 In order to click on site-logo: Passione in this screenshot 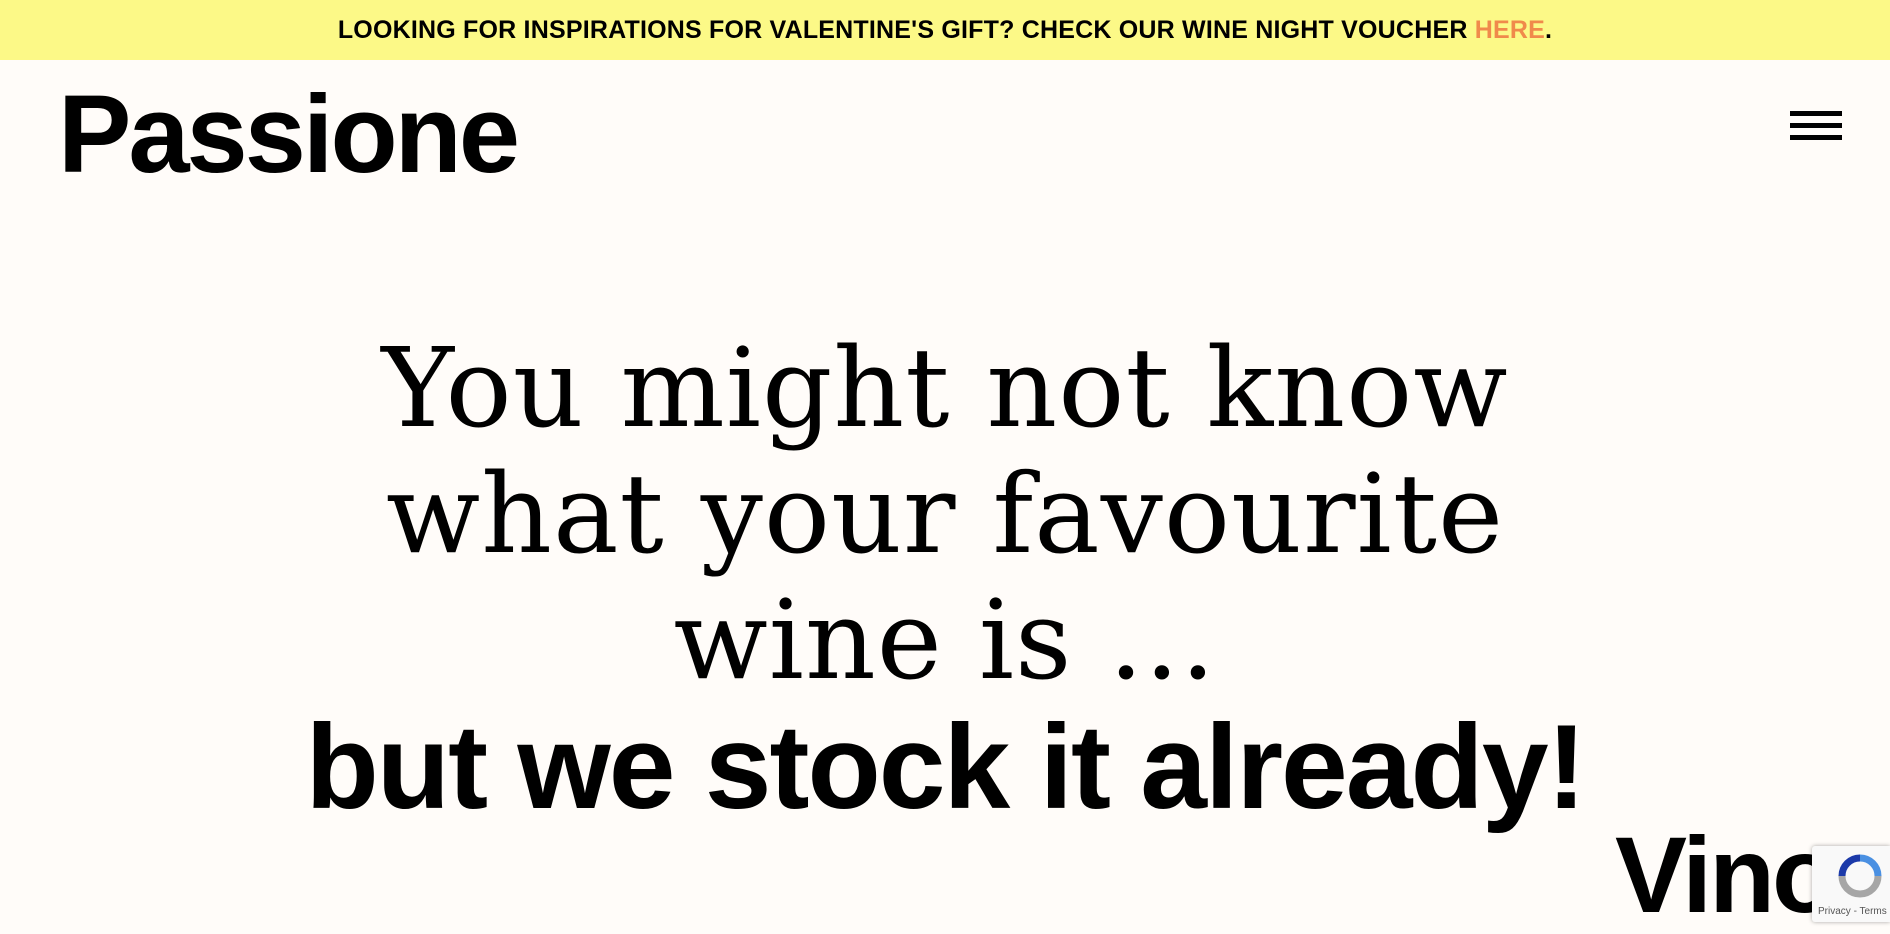, I will do `click(289, 135)`.